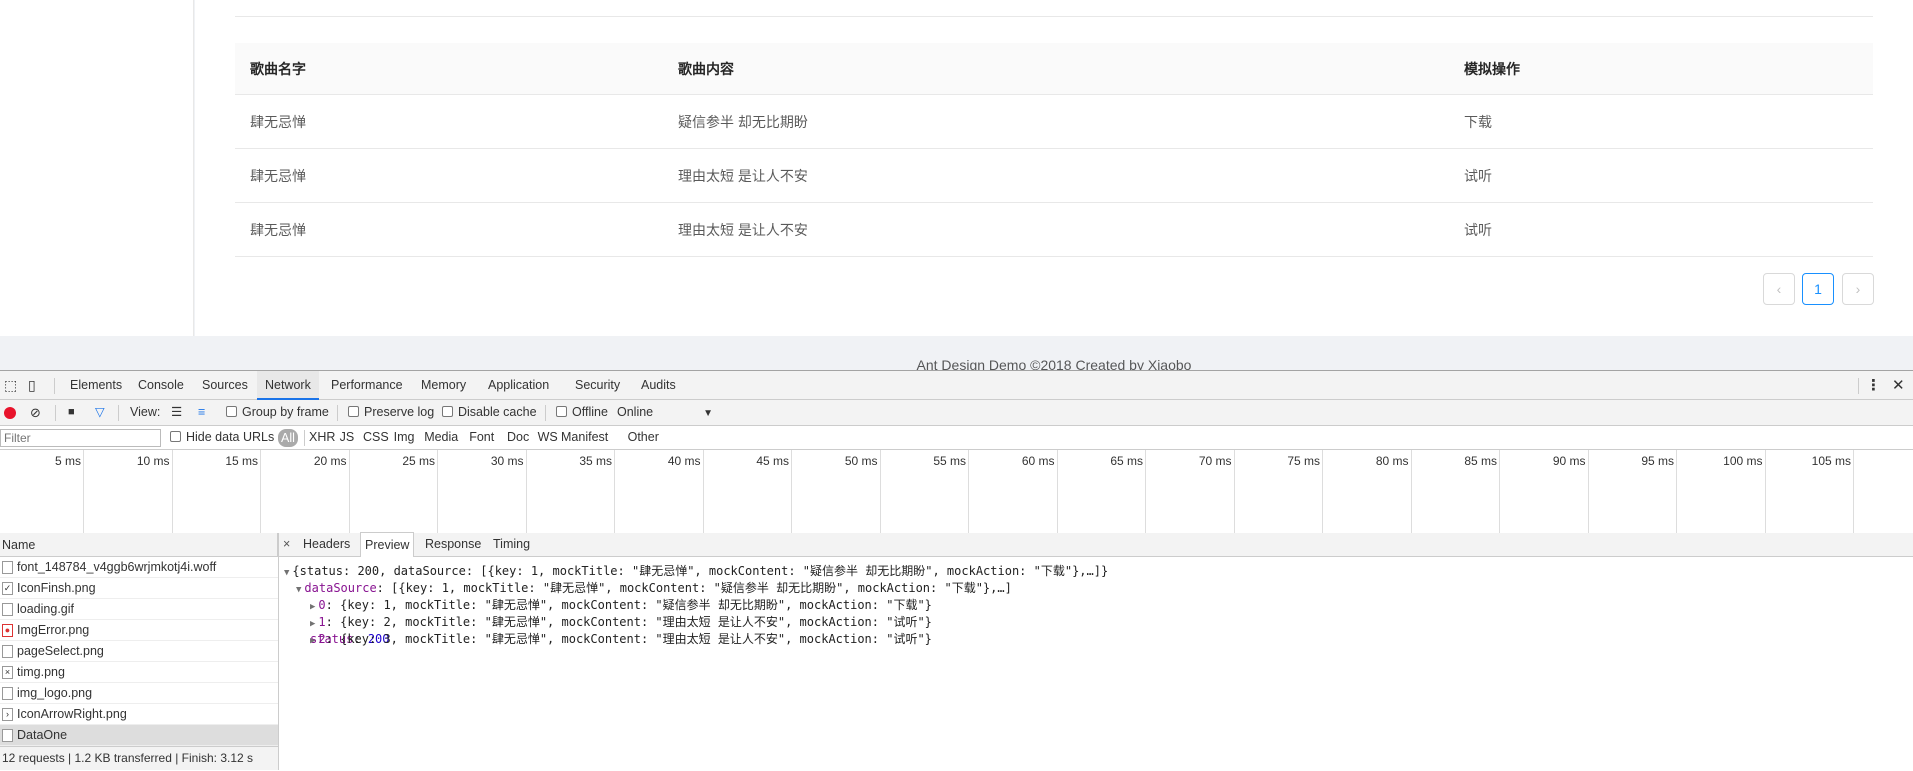 This screenshot has height=771, width=1913. I want to click on filter-type-img: Img, so click(404, 437).